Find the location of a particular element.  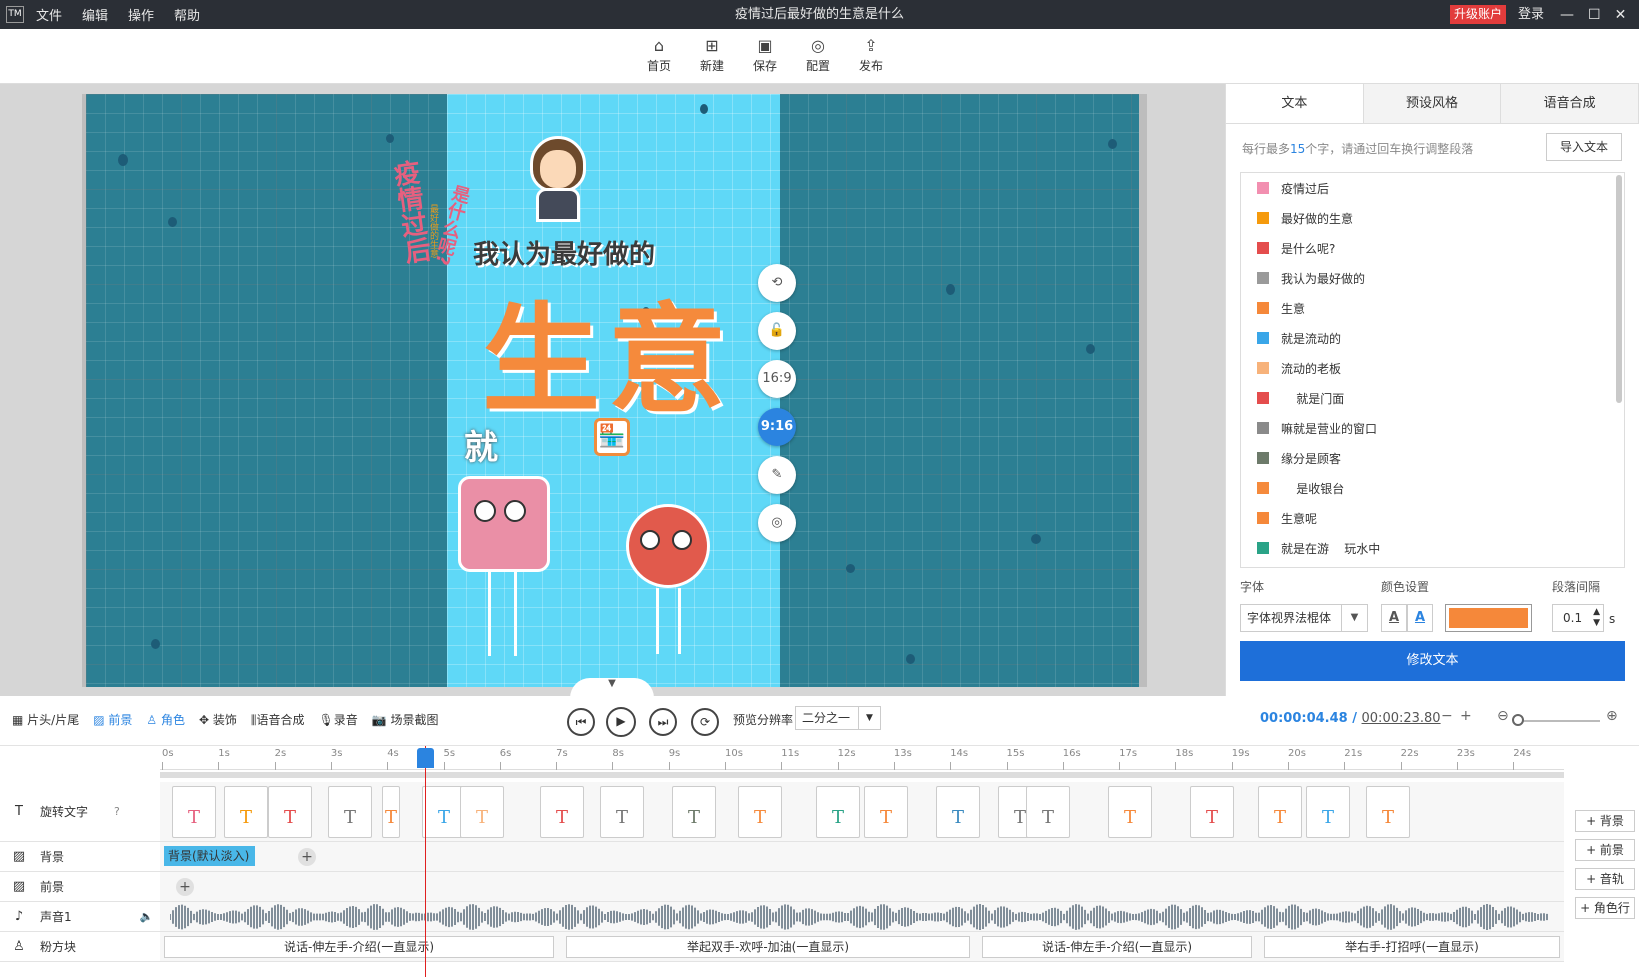

stroke-color-a-button: A is located at coordinates (1420, 618).